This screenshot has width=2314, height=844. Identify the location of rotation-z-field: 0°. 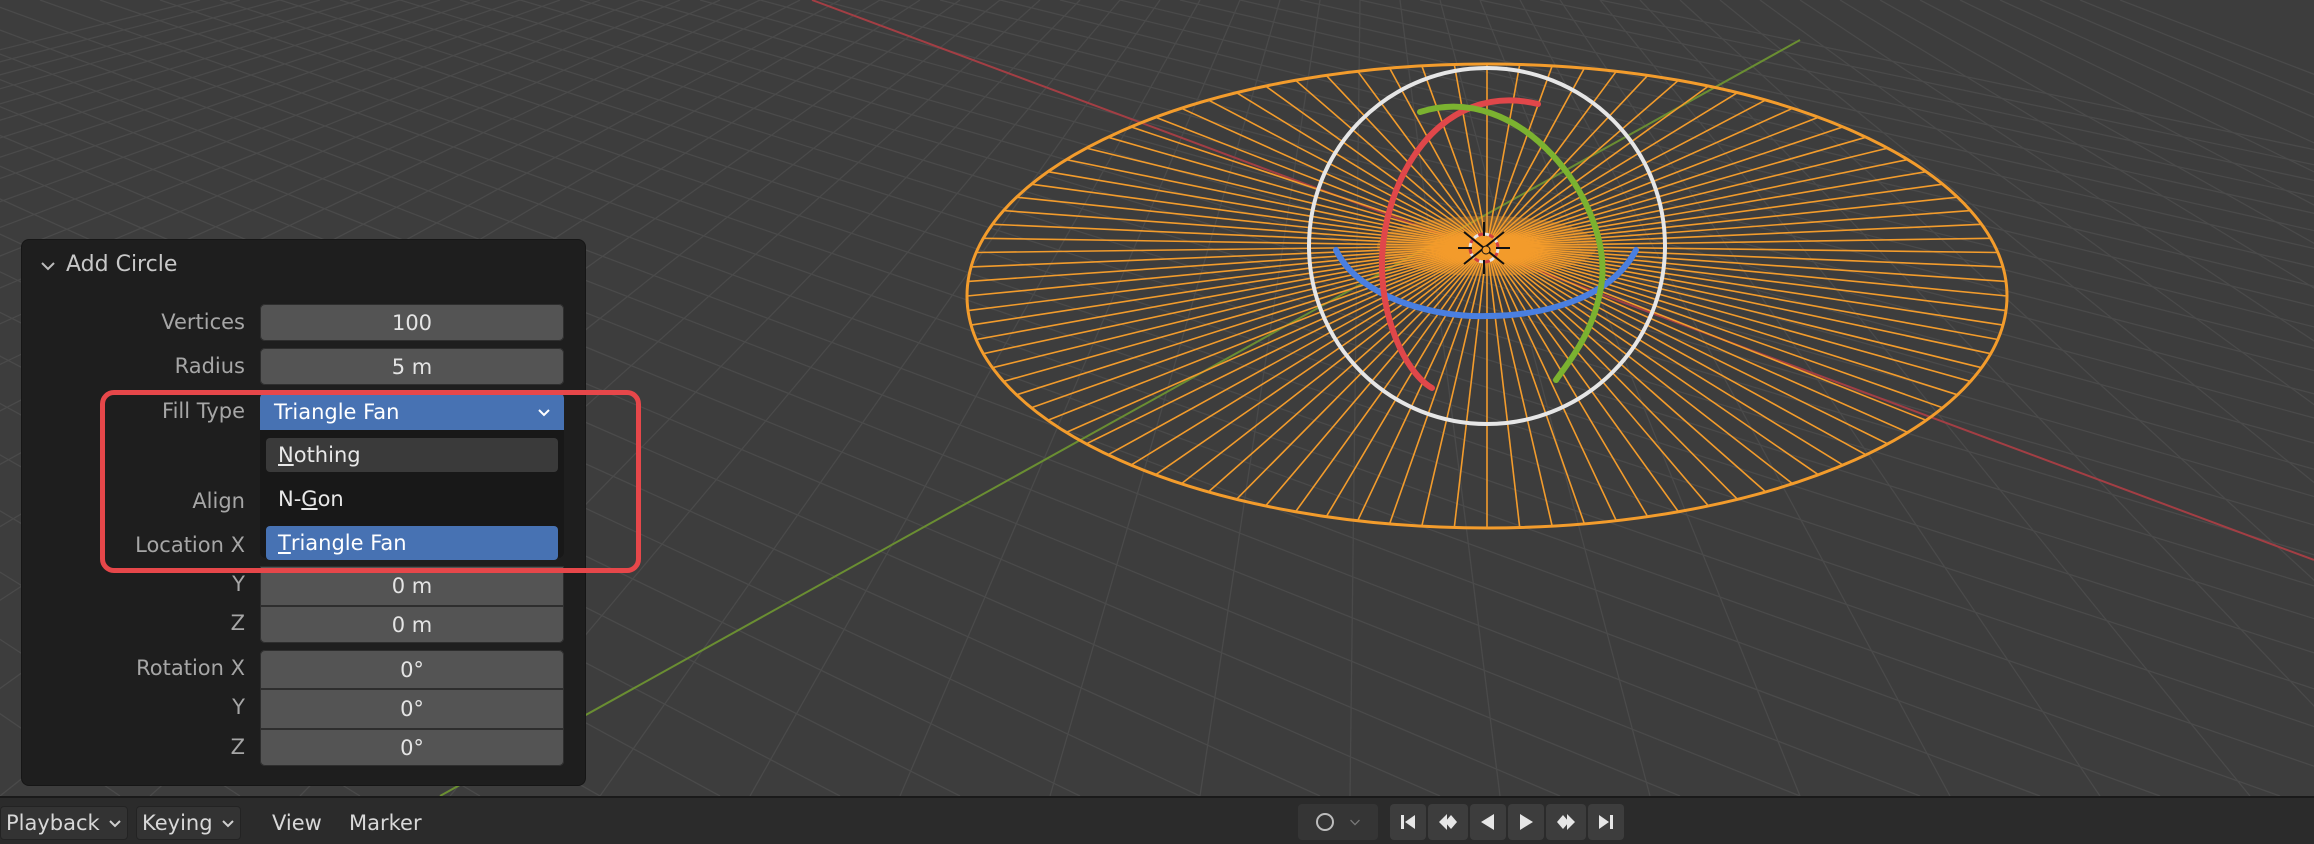
(412, 747).